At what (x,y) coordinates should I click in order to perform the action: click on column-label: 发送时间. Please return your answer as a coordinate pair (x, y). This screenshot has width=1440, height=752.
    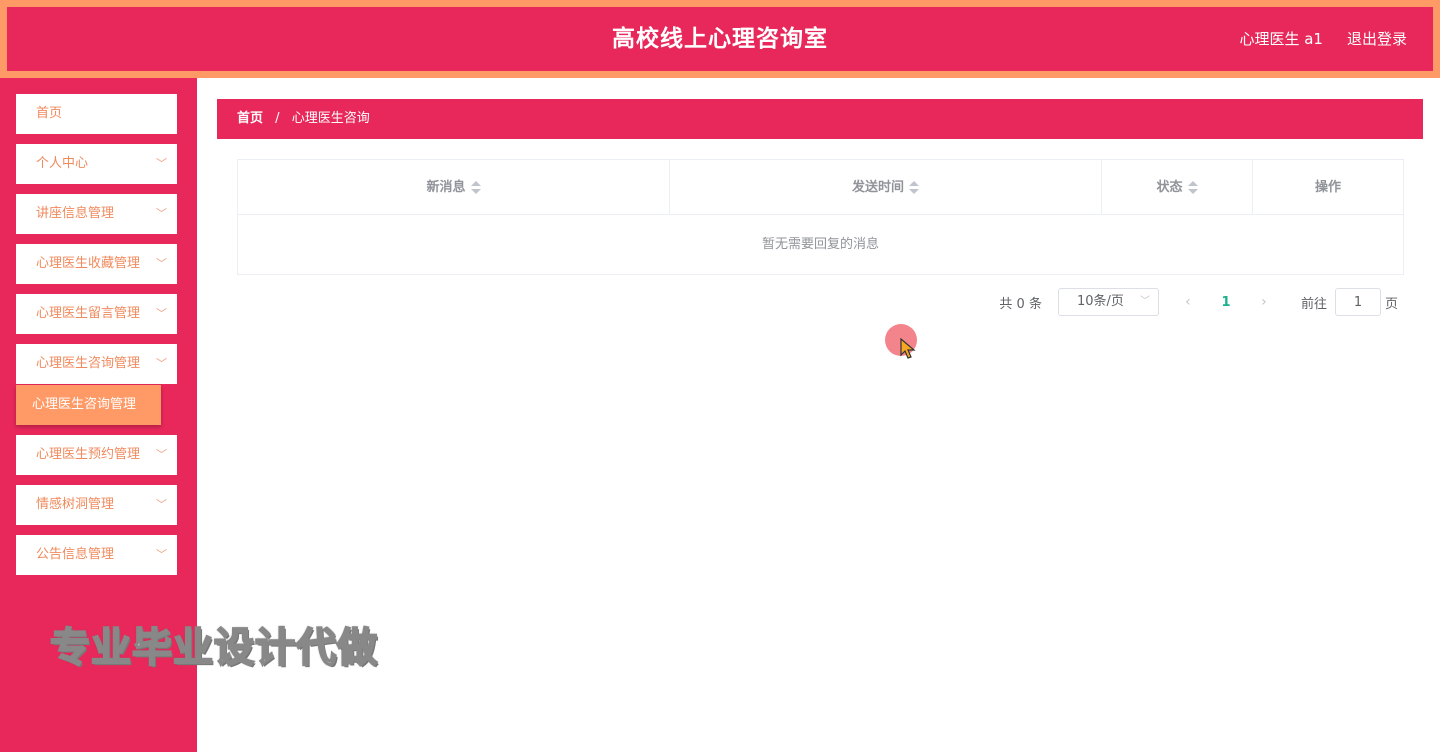
    Looking at the image, I should click on (877, 187).